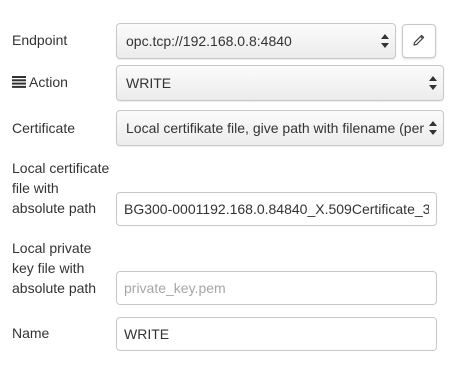 This screenshot has width=474, height=392. I want to click on local-certificate-label-line: file with, so click(35, 188).